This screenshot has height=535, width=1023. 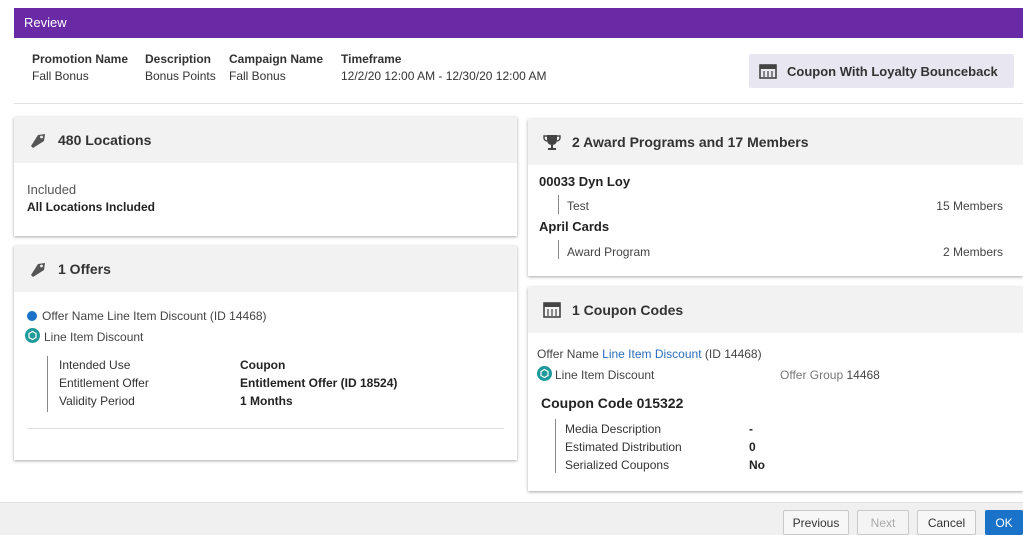 What do you see at coordinates (265, 269) in the screenshot?
I see `offers-header: 1 Offers` at bounding box center [265, 269].